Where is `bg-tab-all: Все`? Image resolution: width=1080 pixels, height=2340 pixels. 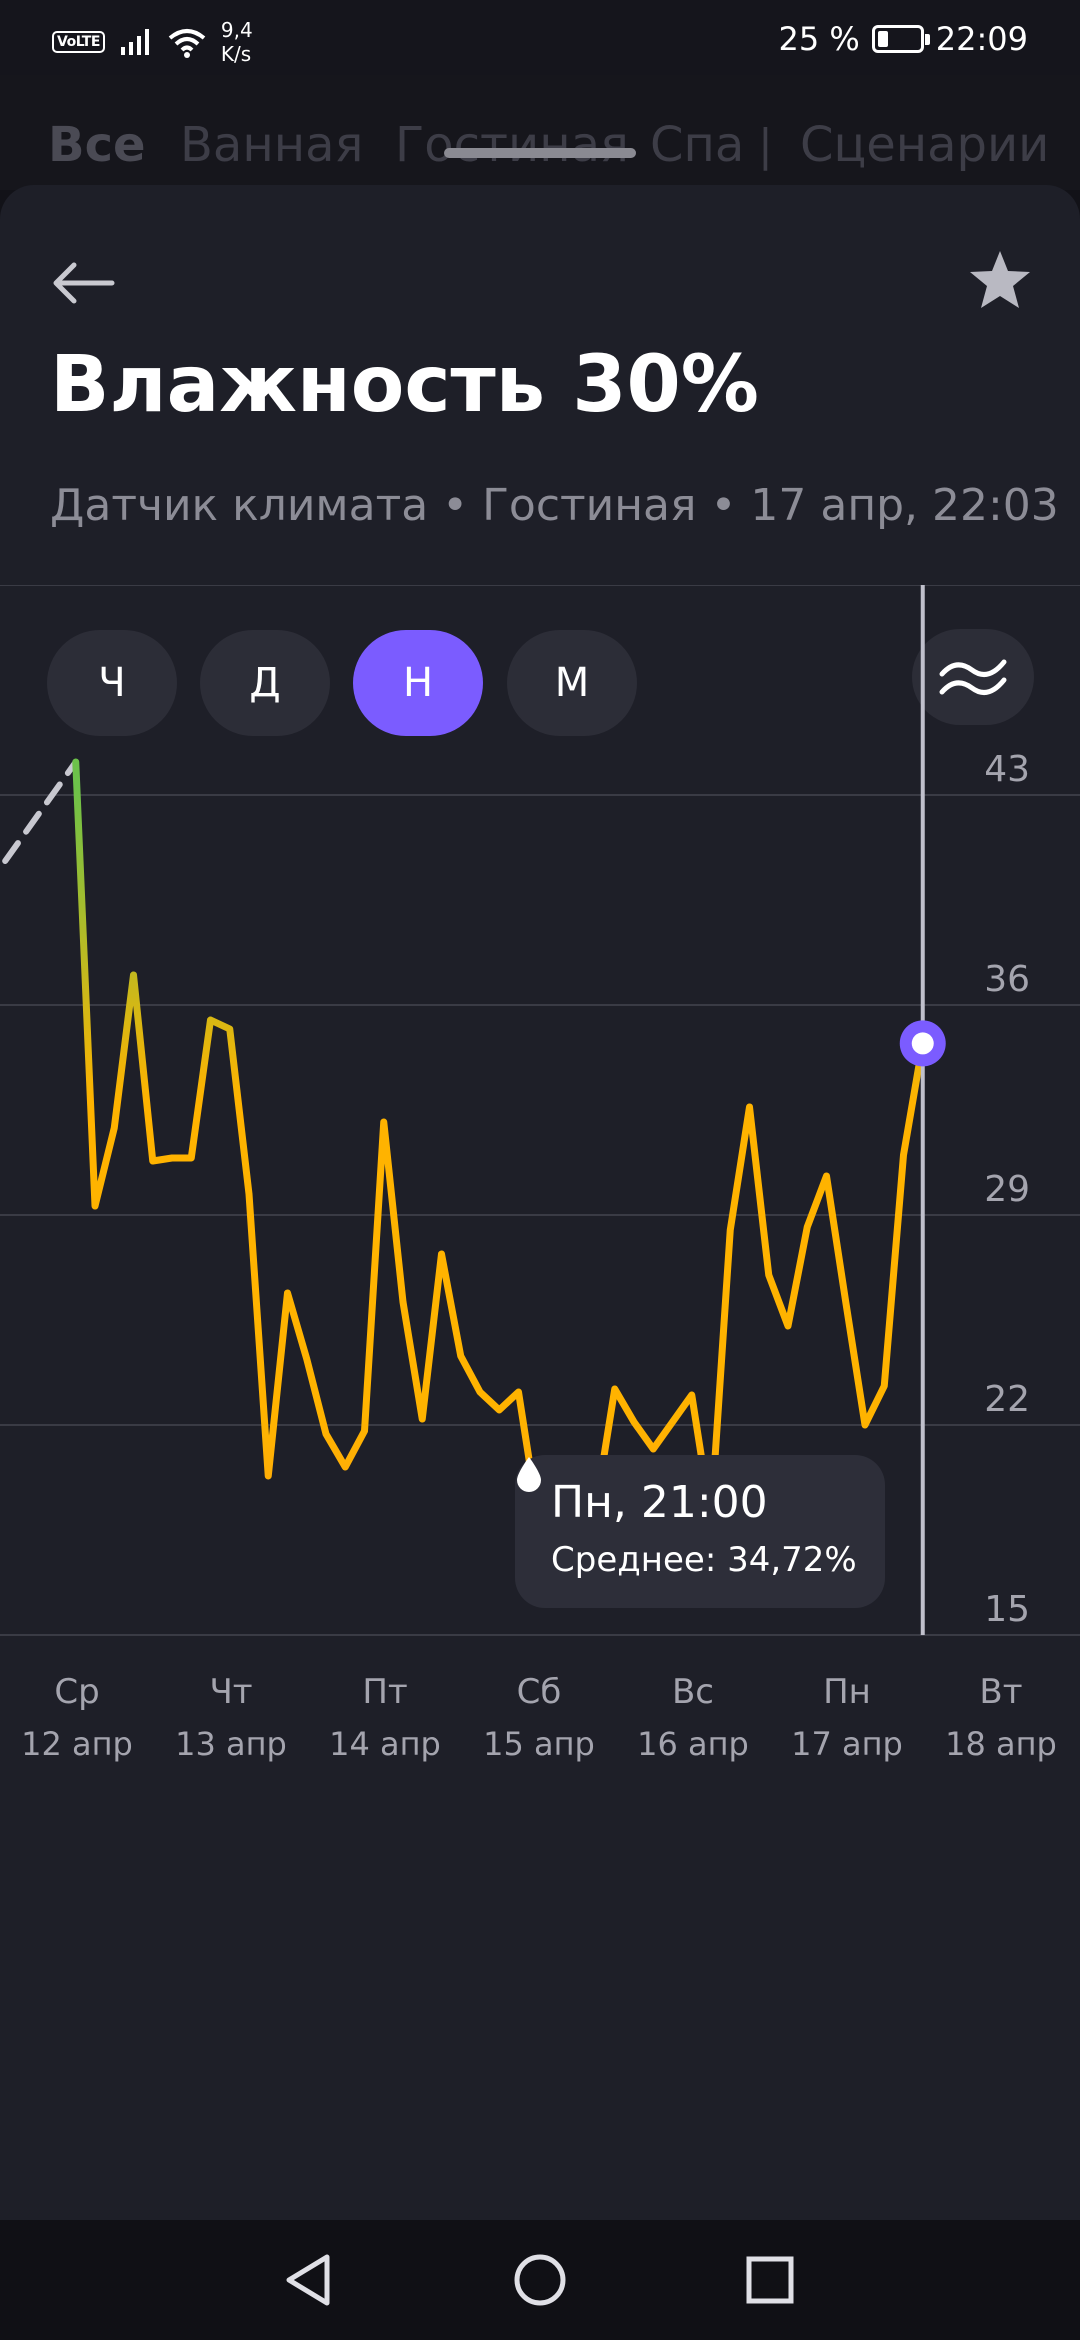
bg-tab-all: Все is located at coordinates (97, 145).